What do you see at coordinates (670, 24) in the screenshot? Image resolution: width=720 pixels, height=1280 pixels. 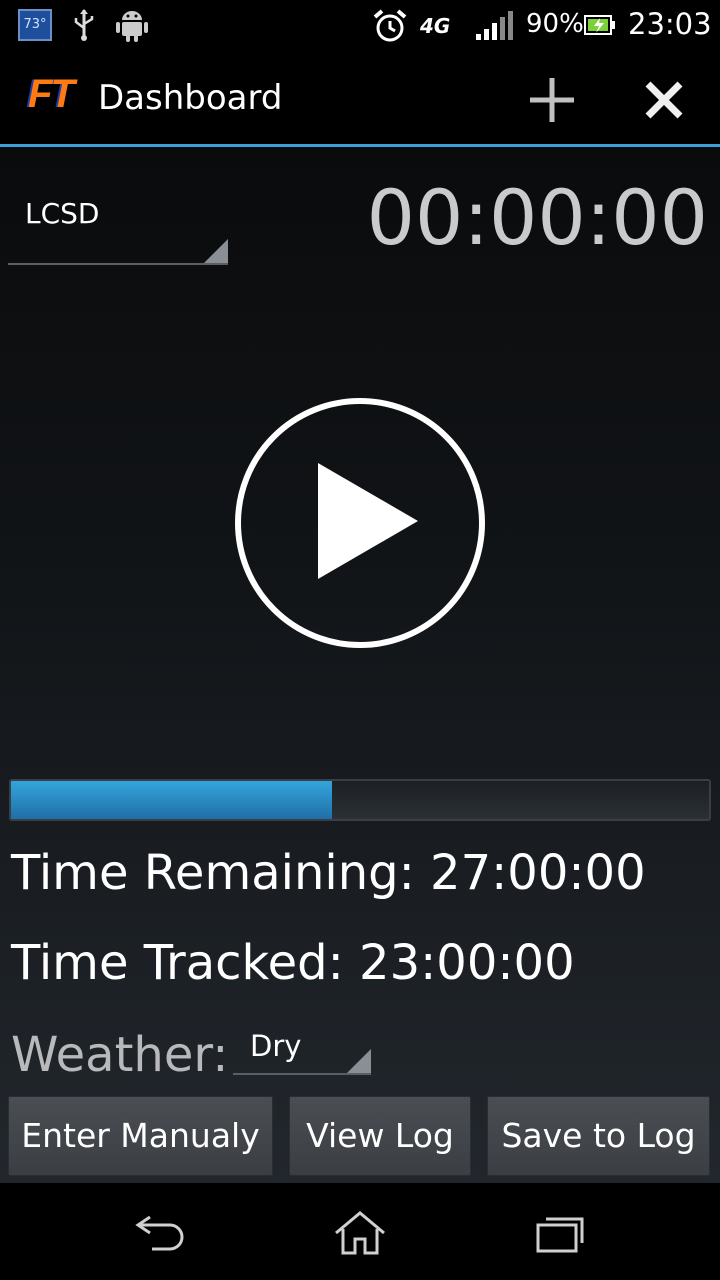 I see `clock: 23:03` at bounding box center [670, 24].